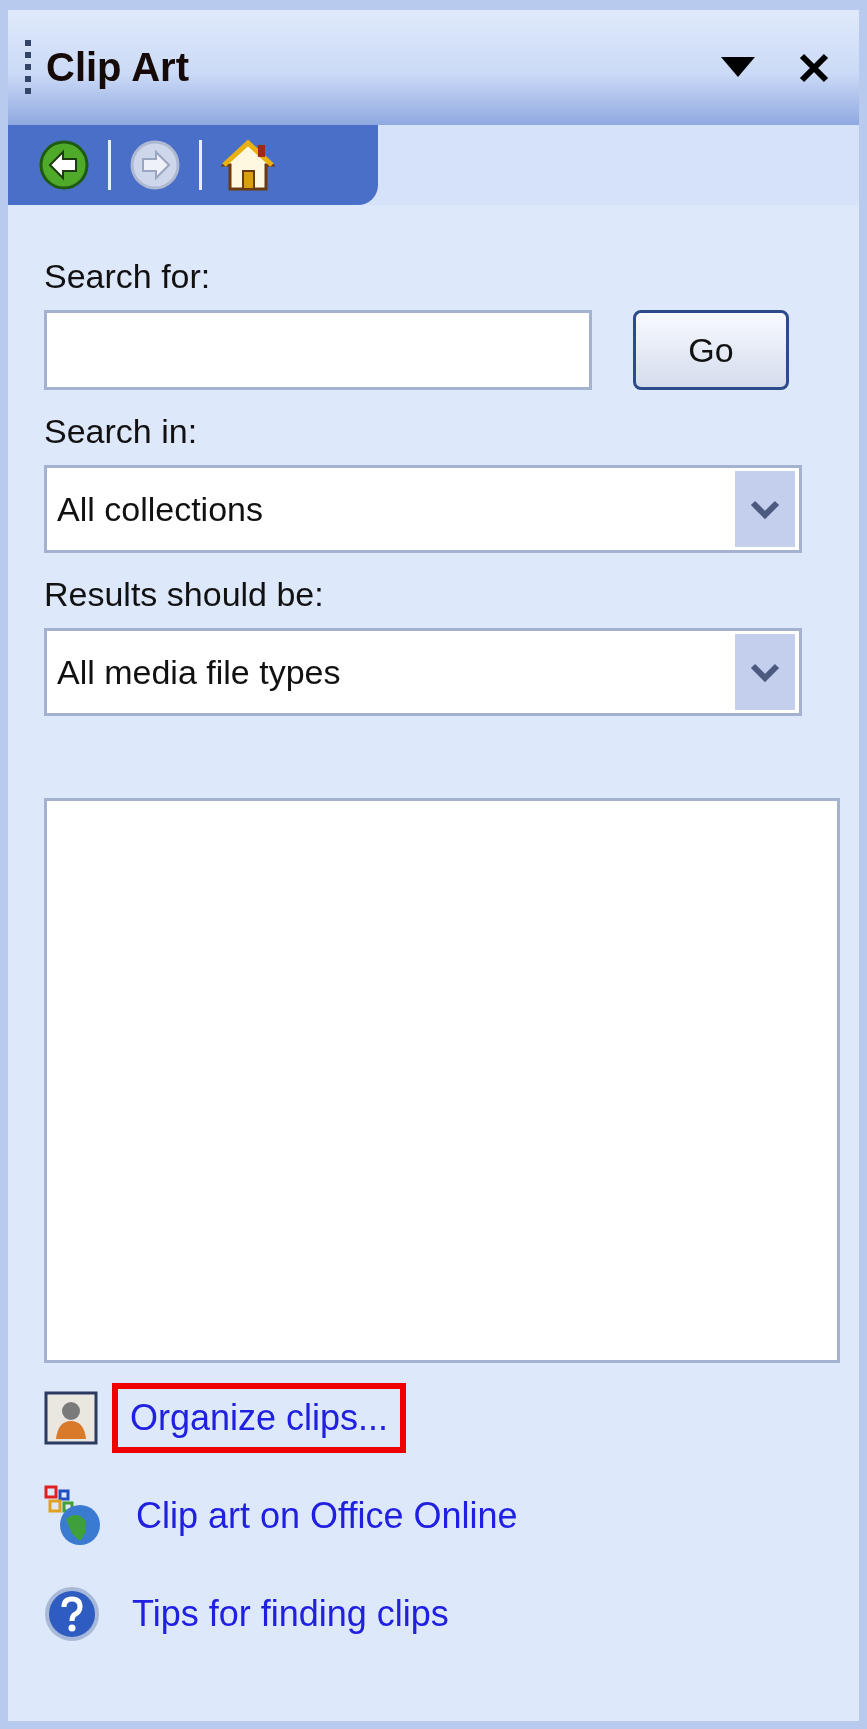 The width and height of the screenshot is (867, 1729). What do you see at coordinates (327, 1516) in the screenshot?
I see `office-online-link: Clip art on Office Online` at bounding box center [327, 1516].